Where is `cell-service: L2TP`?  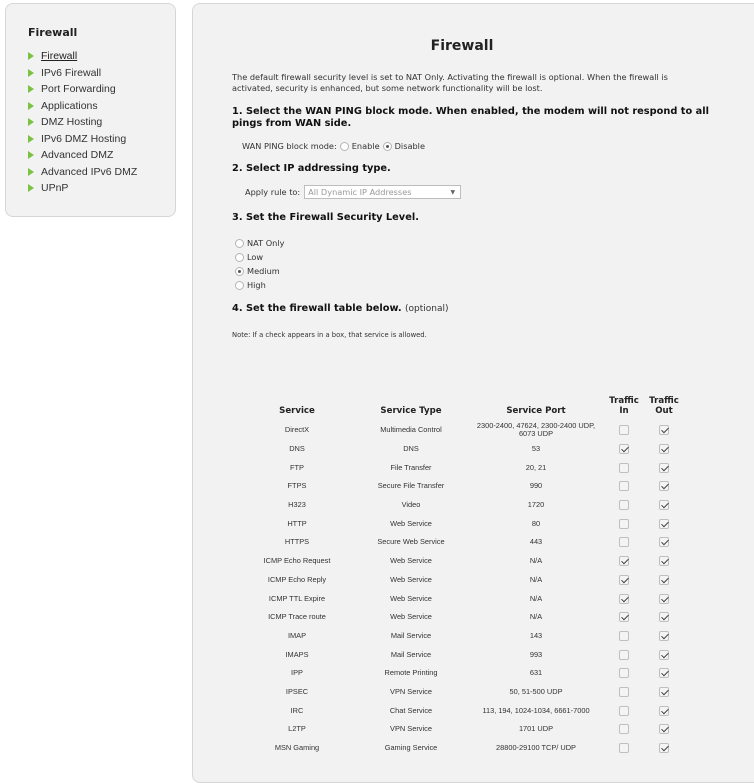 cell-service: L2TP is located at coordinates (297, 729).